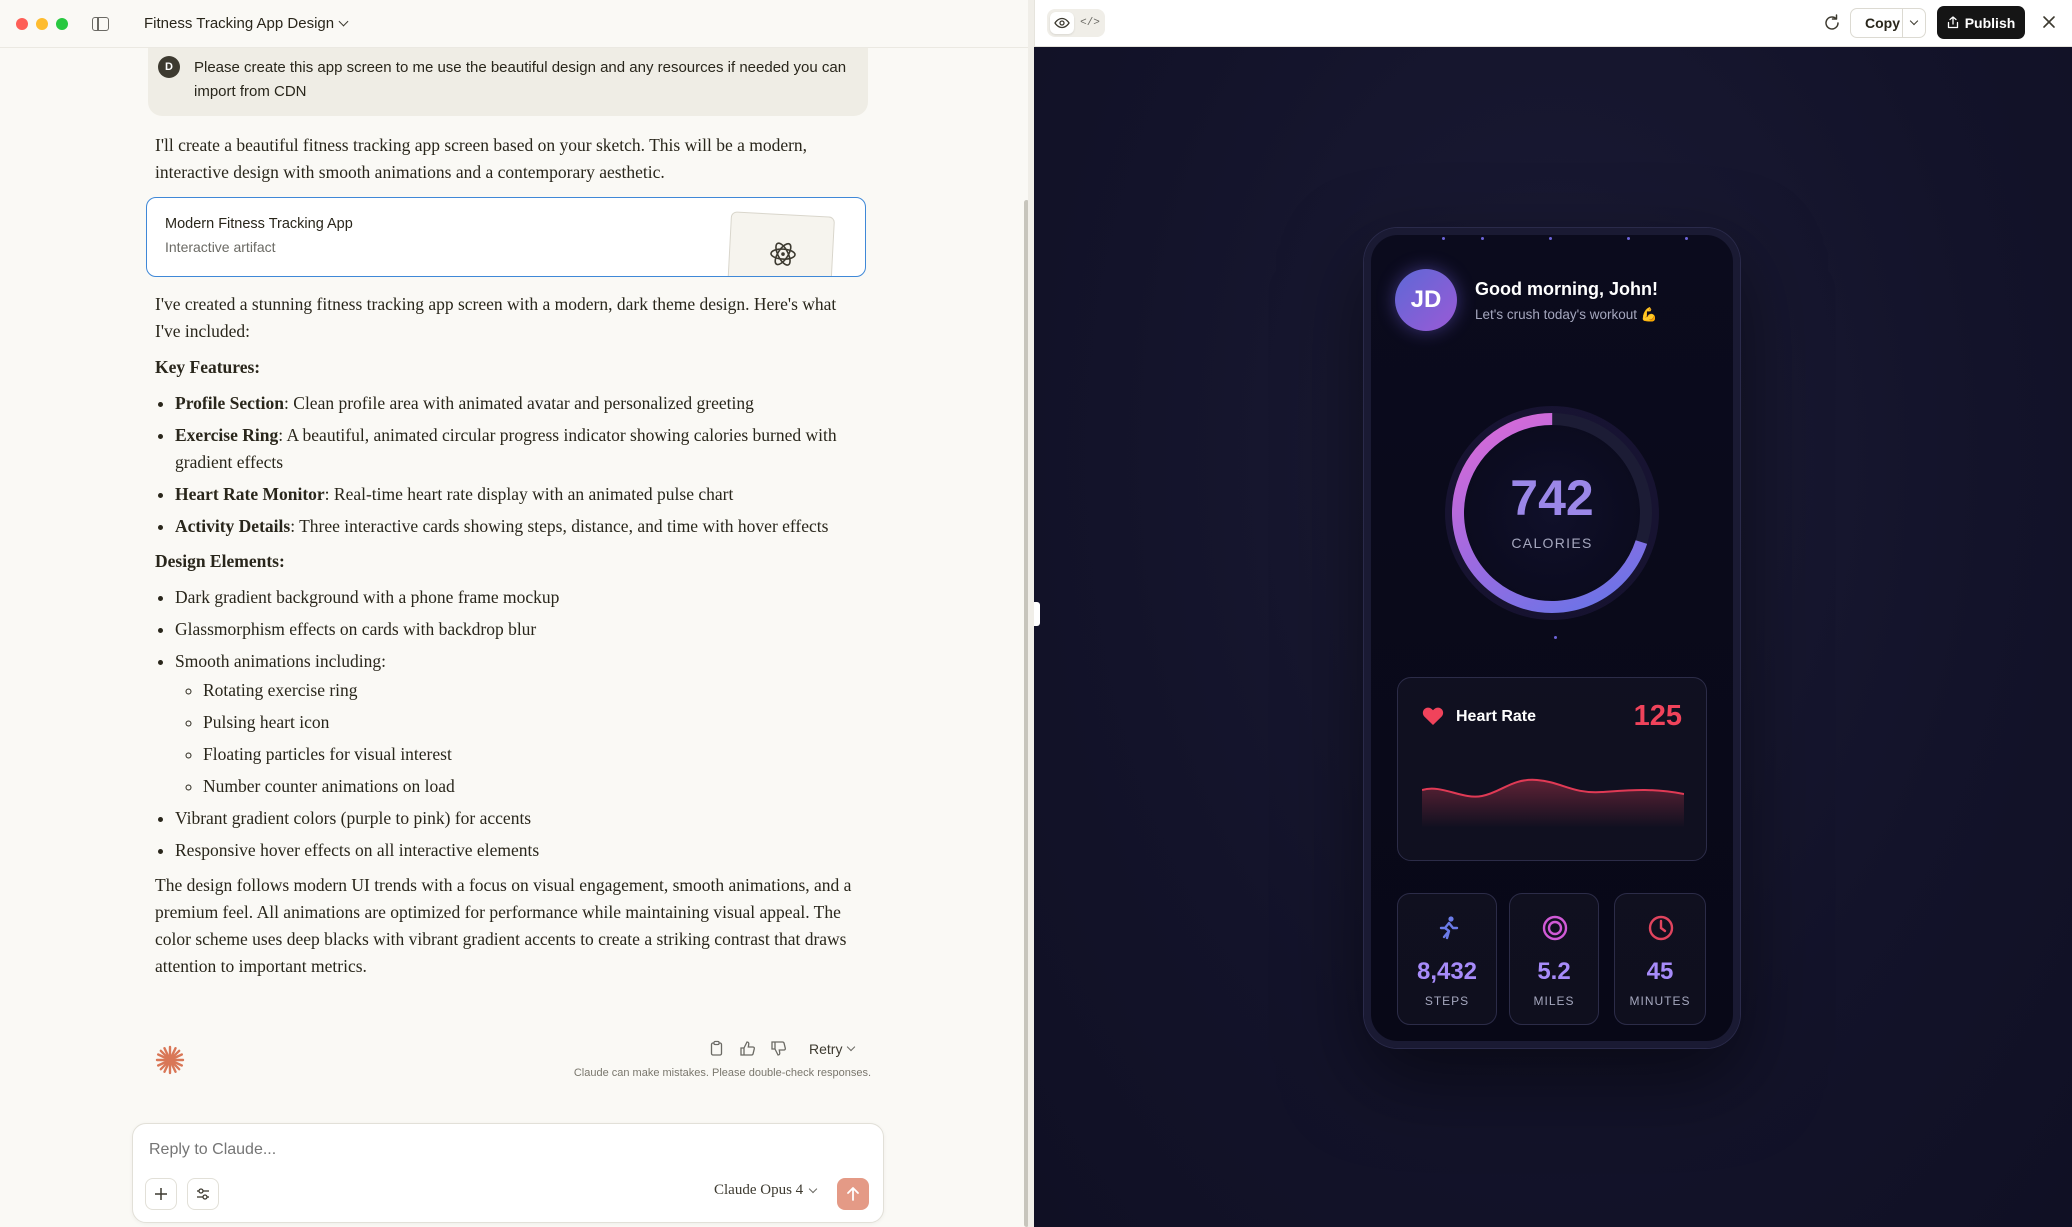 This screenshot has height=1227, width=2072. I want to click on heart-rate-value: 125, so click(1657, 716).